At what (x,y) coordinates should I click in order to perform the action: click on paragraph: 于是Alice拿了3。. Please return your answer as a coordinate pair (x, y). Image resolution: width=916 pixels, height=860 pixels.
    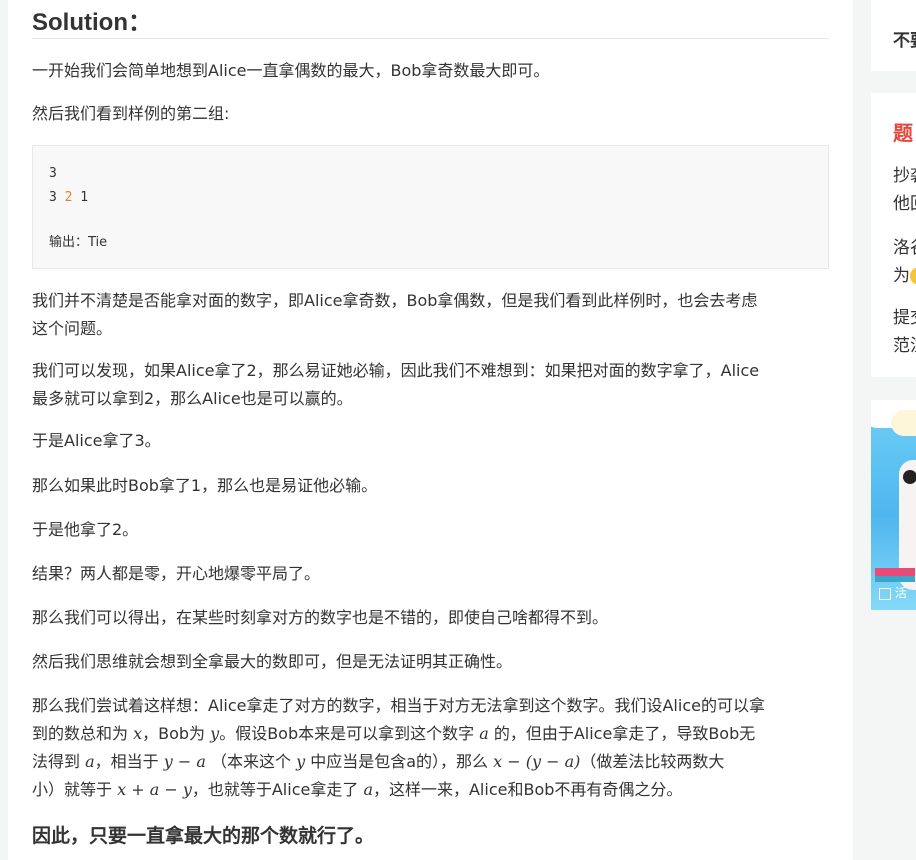
    Looking at the image, I should click on (96, 440).